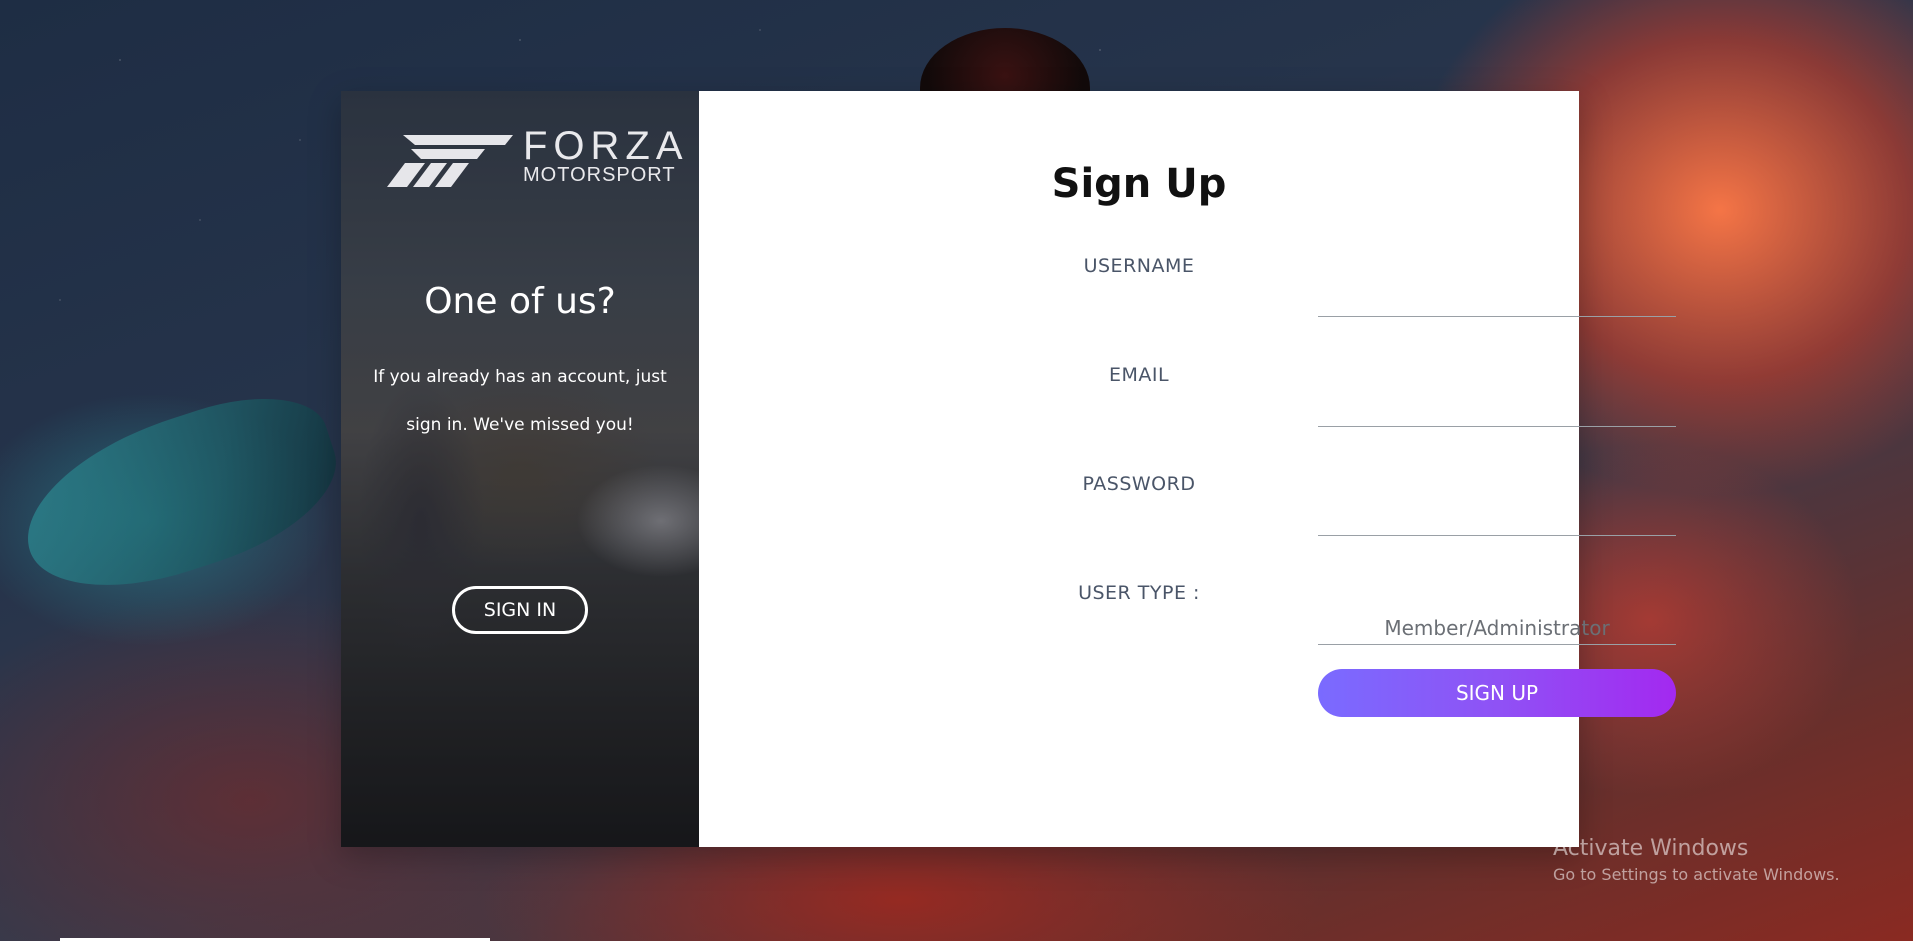  What do you see at coordinates (520, 301) in the screenshot?
I see `signin-panel-title: One of us?` at bounding box center [520, 301].